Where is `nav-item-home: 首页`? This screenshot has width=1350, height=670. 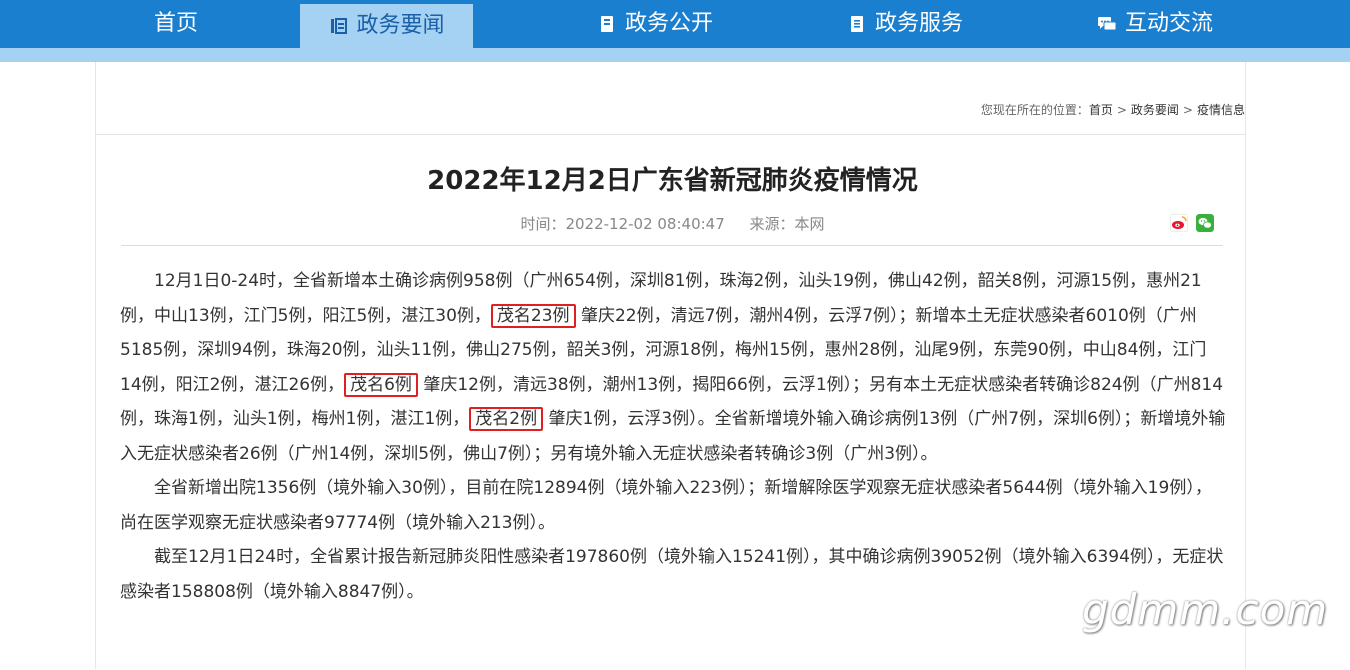 nav-item-home: 首页 is located at coordinates (176, 24).